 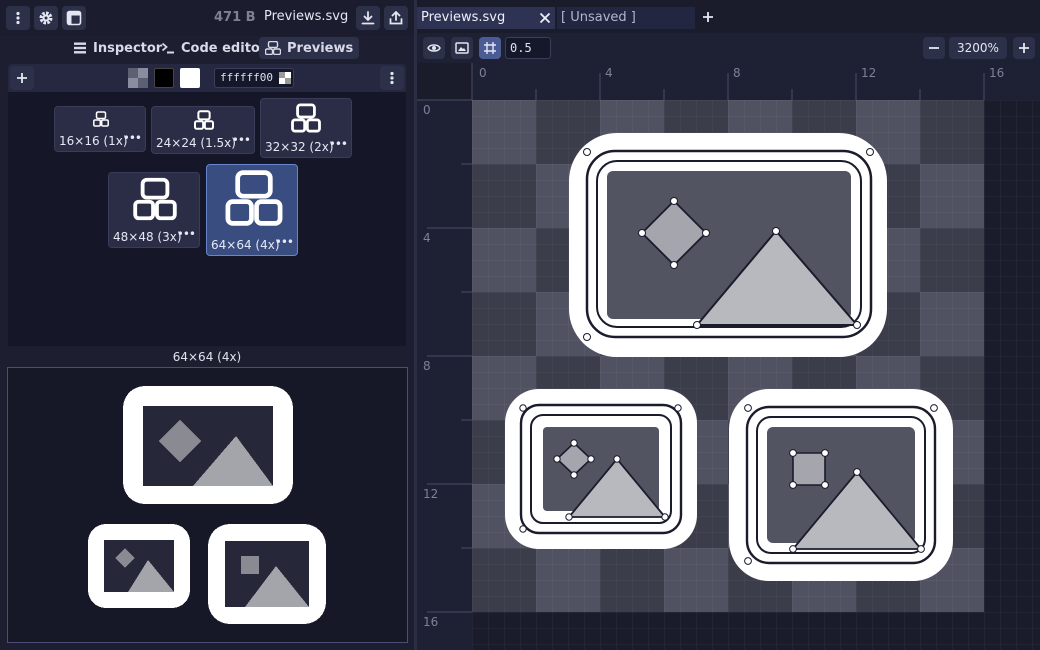 I want to click on download-button, so click(x=368, y=18).